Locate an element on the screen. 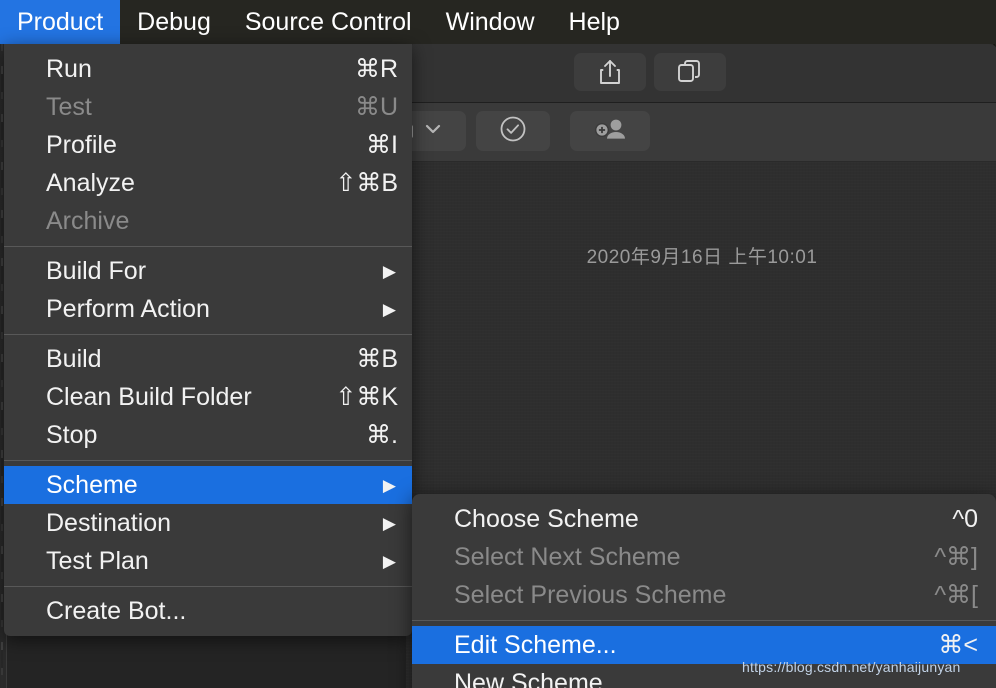 Image resolution: width=996 pixels, height=688 pixels. menubar-item-help: Help is located at coordinates (594, 22).